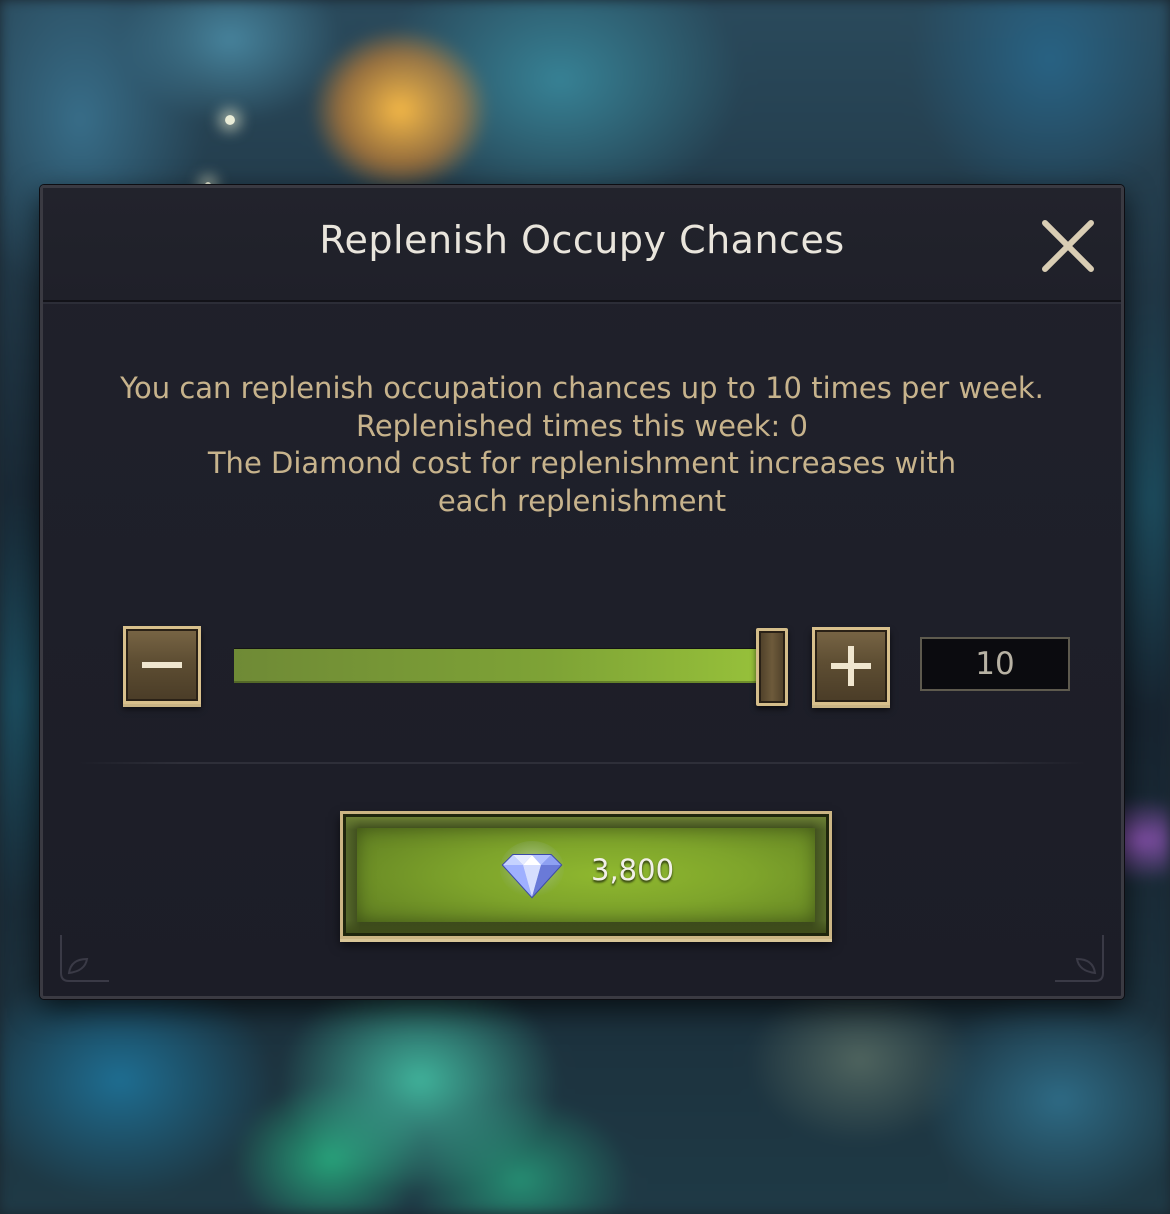 The image size is (1170, 1214). What do you see at coordinates (532, 870) in the screenshot?
I see `diamond-icon` at bounding box center [532, 870].